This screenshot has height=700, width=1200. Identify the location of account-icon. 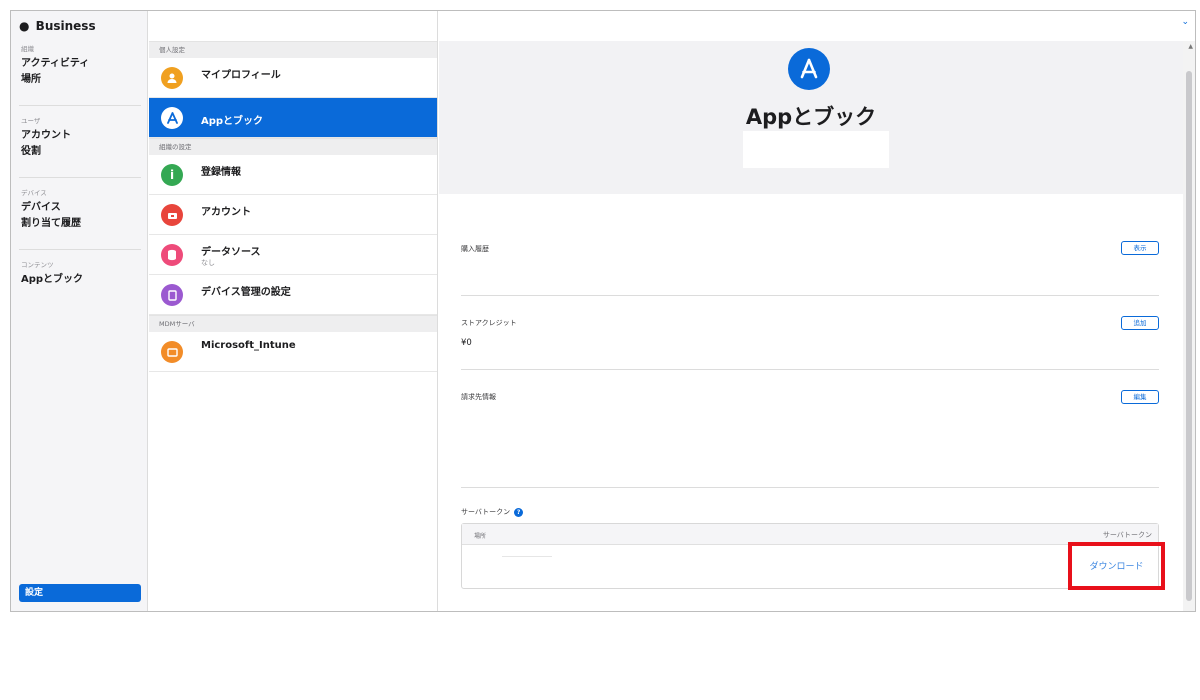
(172, 215).